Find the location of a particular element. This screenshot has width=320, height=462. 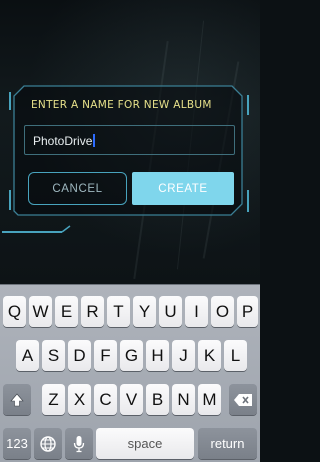

return-key: return is located at coordinates (227, 443).